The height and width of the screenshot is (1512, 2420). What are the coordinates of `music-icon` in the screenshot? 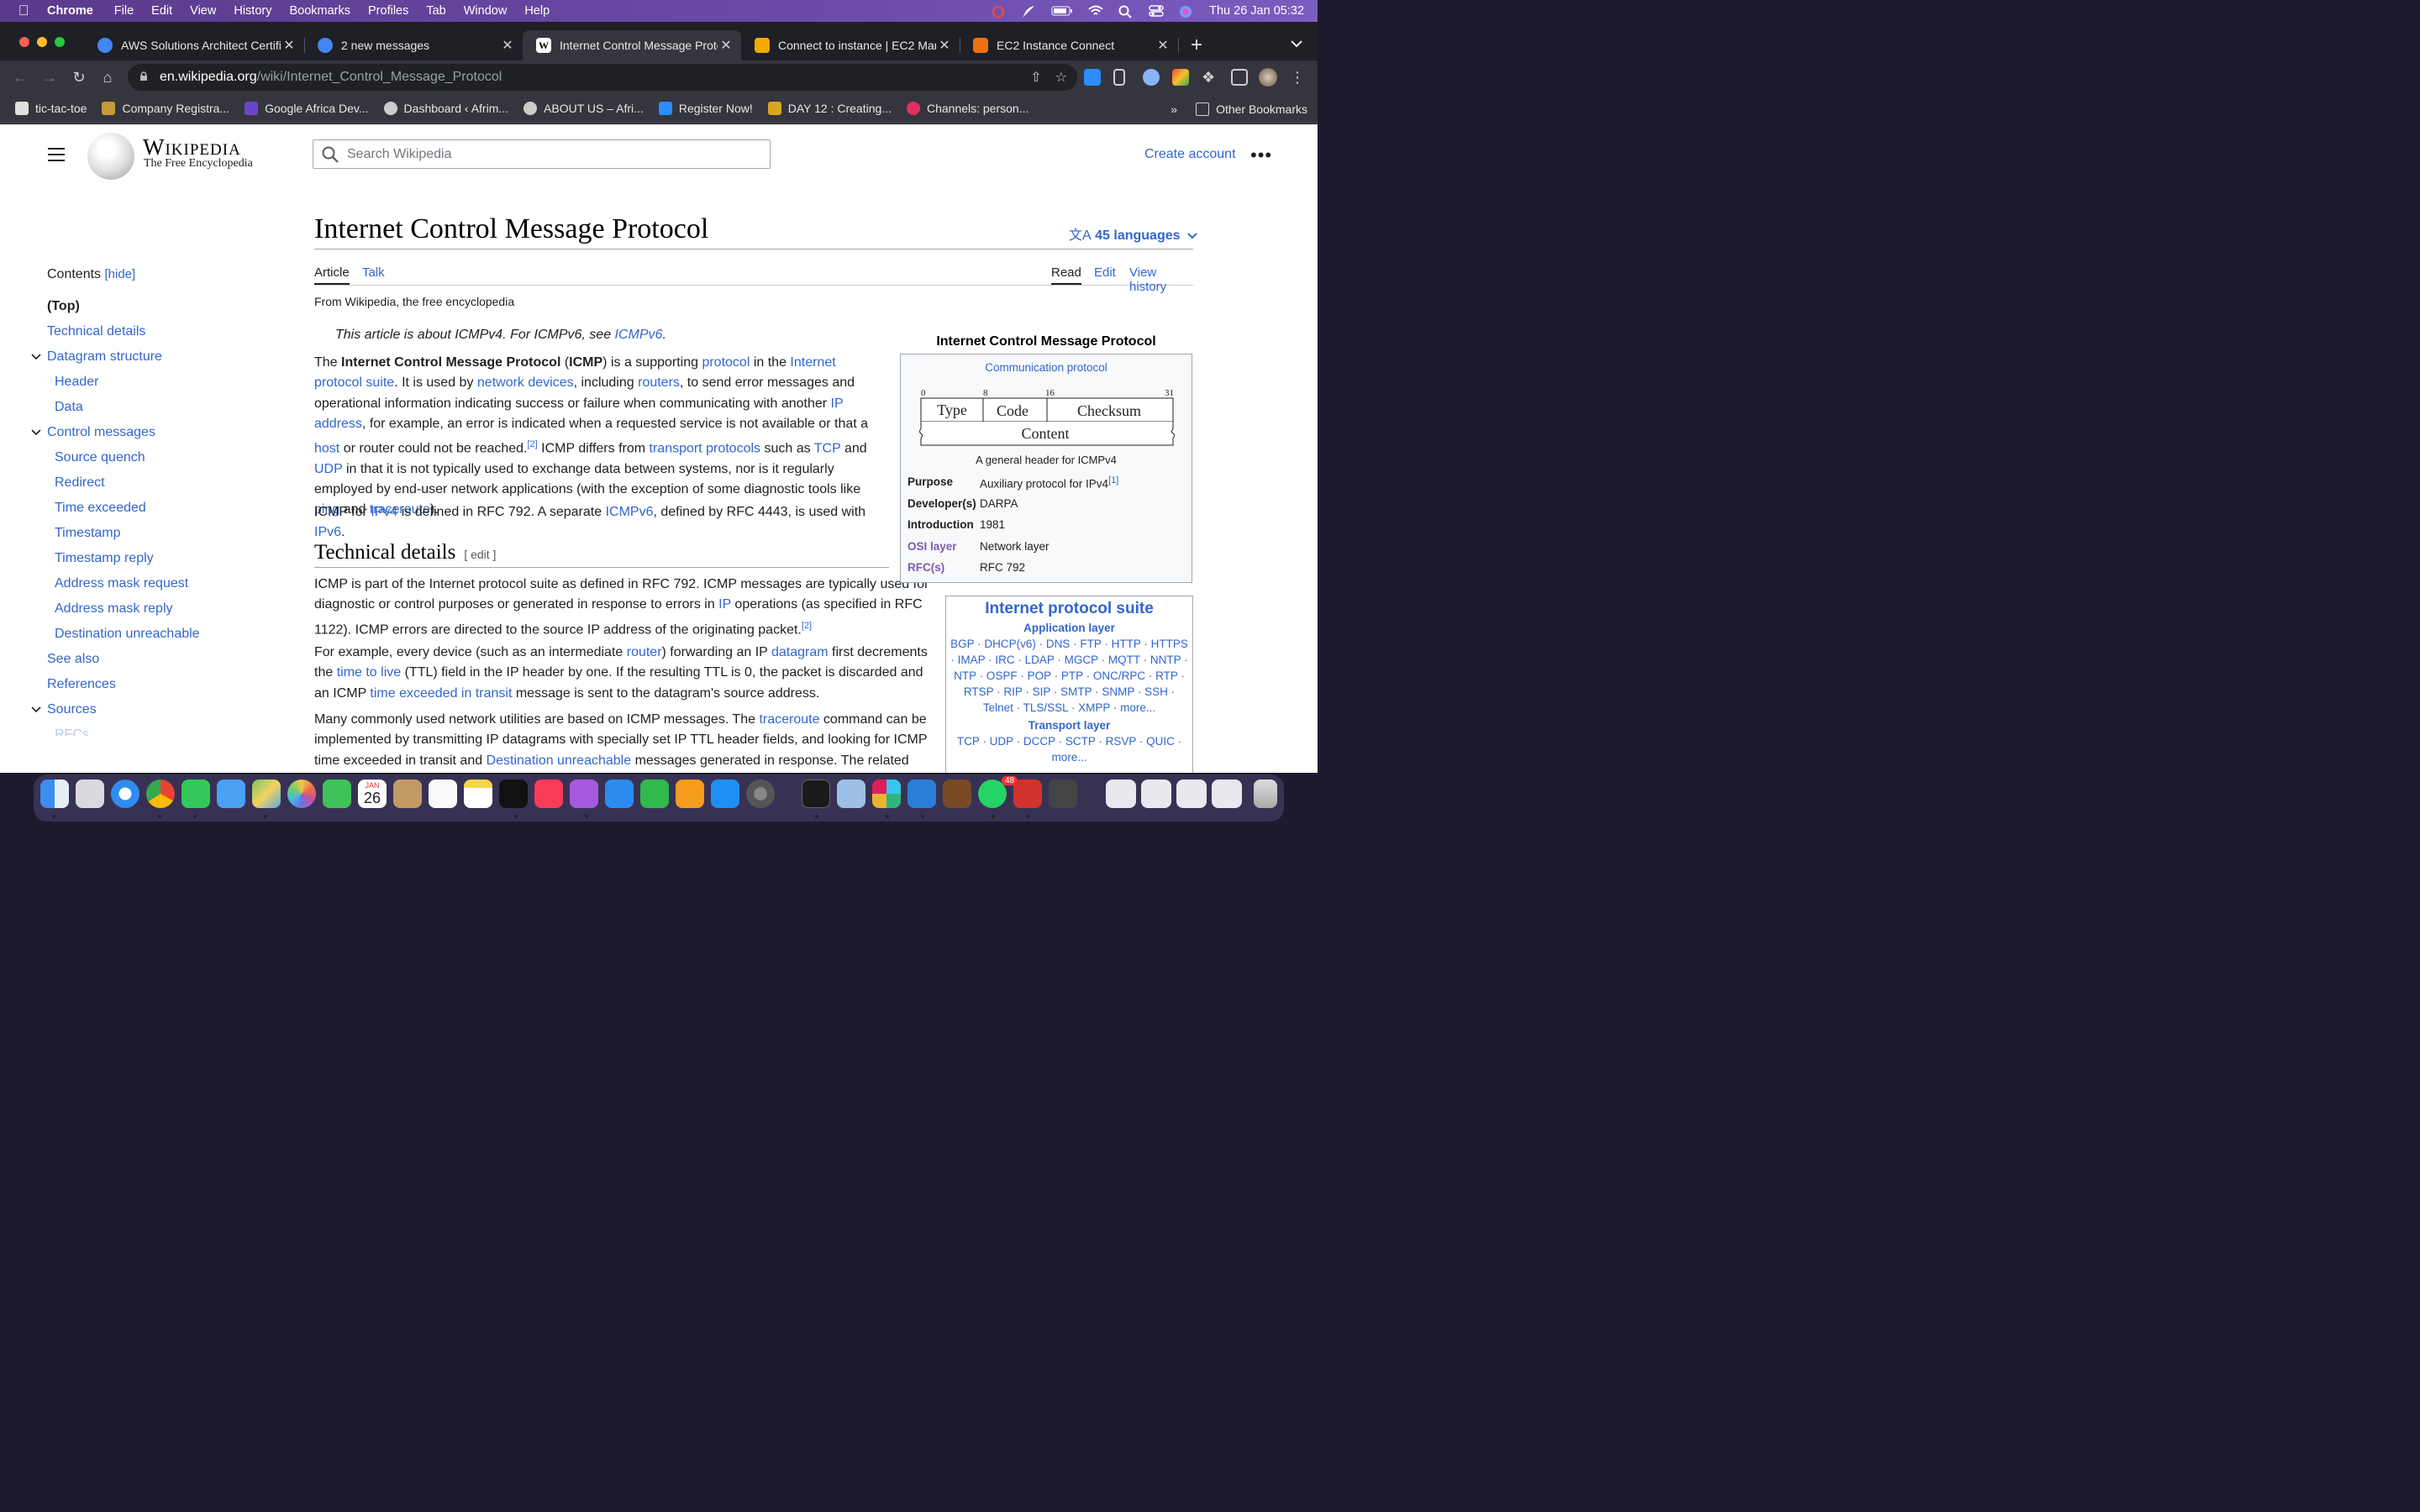 It's located at (548, 794).